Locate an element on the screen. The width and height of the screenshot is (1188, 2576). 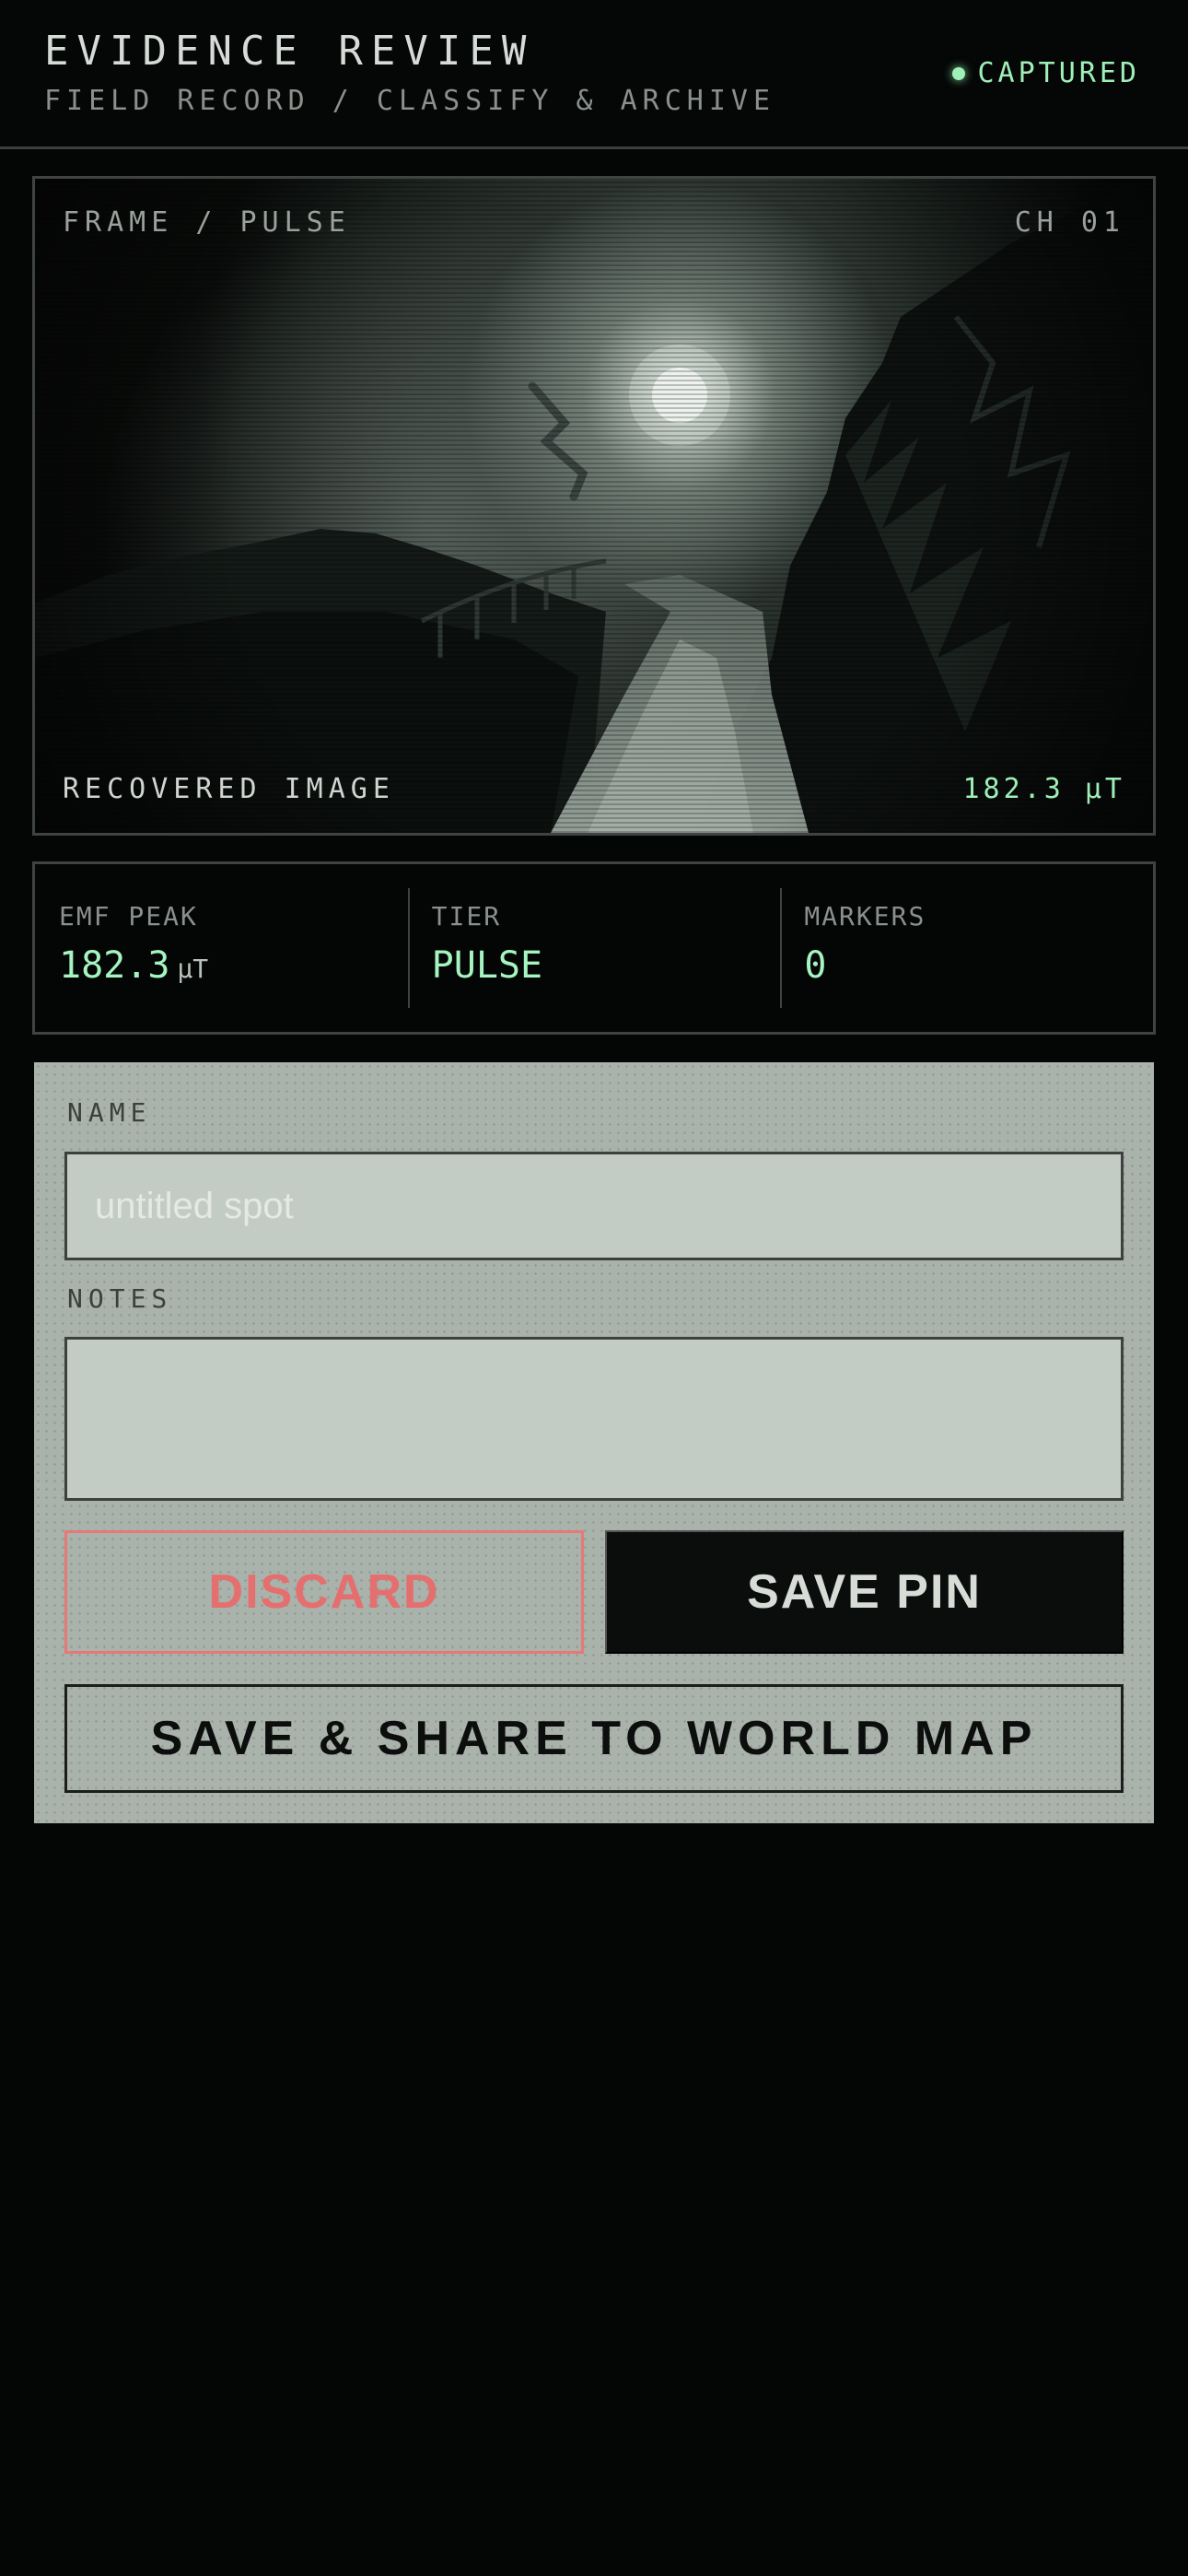
frame-tier-label: FRAME / PULSE is located at coordinates (207, 222).